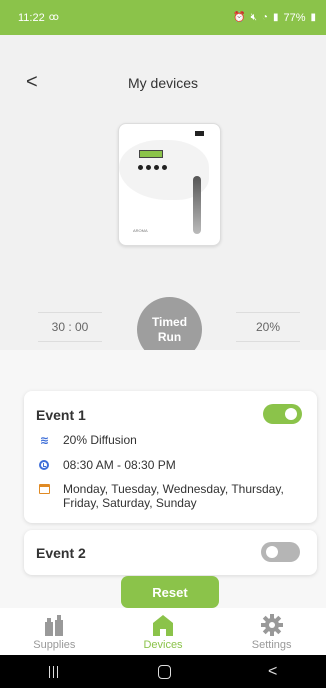 The height and width of the screenshot is (688, 326). Describe the element at coordinates (151, 154) in the screenshot. I see `device-screen` at that location.